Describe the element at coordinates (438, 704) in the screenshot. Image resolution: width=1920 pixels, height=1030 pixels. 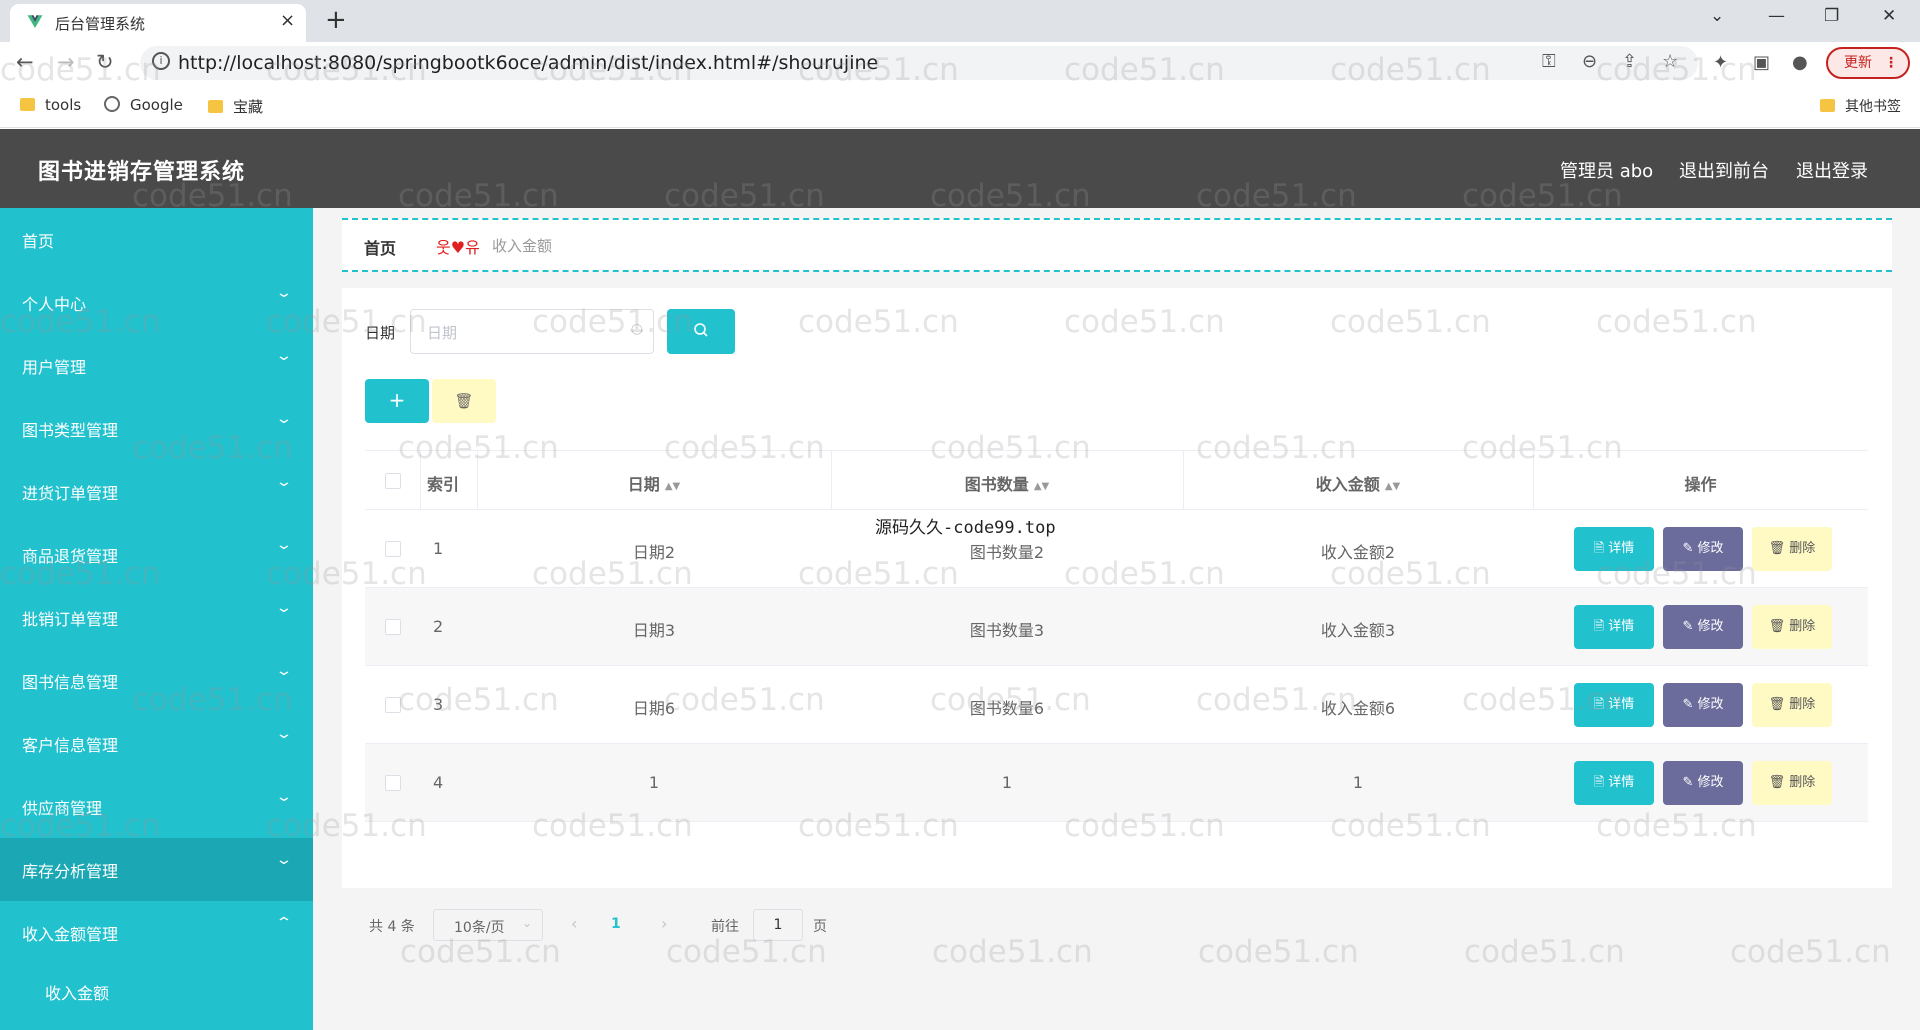
I see `cell-index: 3` at that location.